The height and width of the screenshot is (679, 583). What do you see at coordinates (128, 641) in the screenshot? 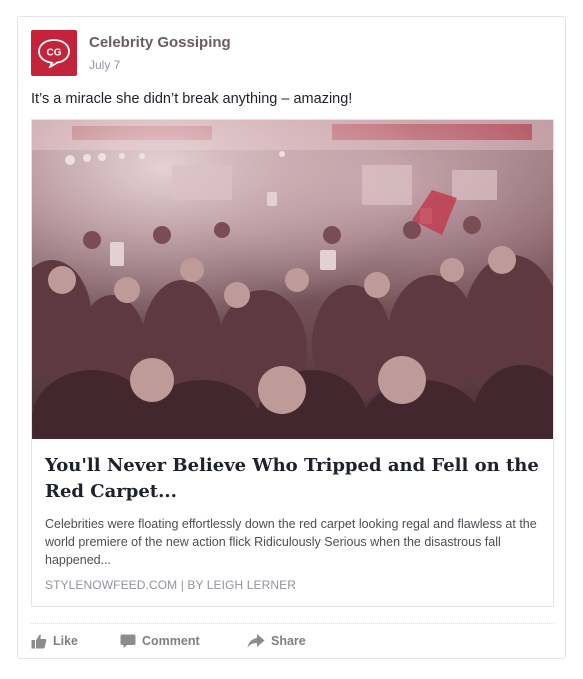
I see `comment-icon` at bounding box center [128, 641].